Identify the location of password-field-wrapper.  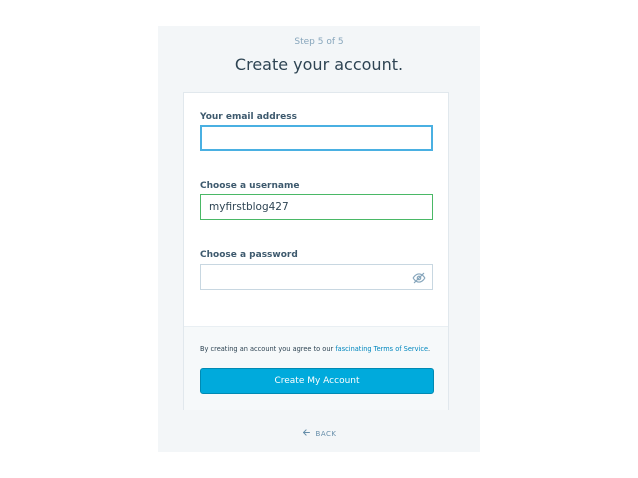
(316, 277).